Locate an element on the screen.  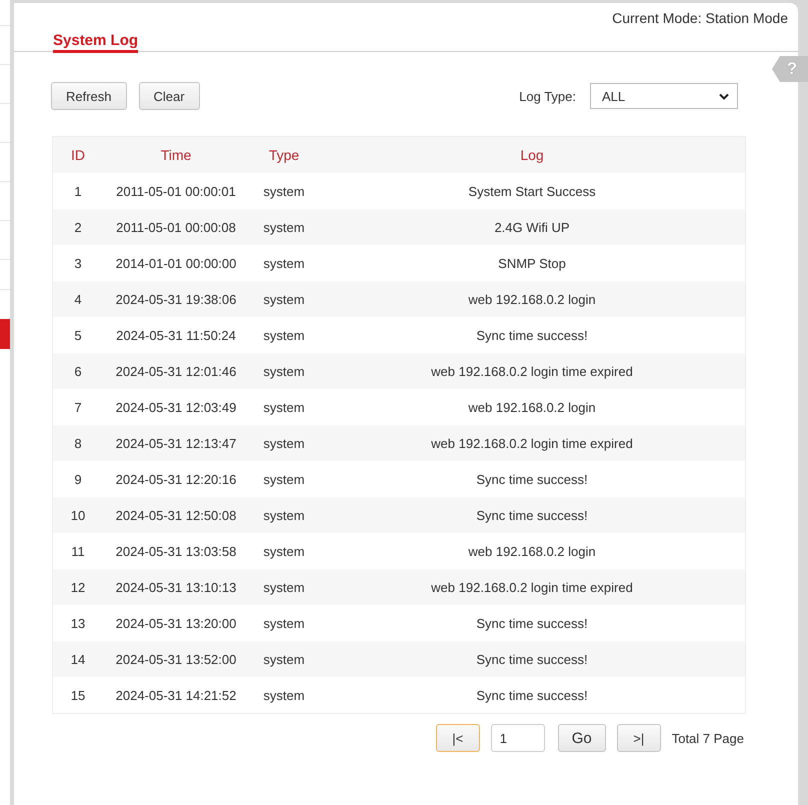
table-cell-text: 2011-05-01 00:00:08 is located at coordinates (176, 227).